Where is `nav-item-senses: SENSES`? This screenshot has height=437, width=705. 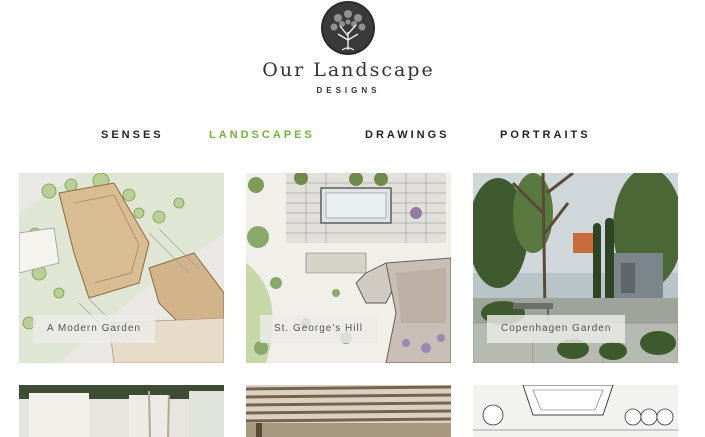
nav-item-senses: SENSES is located at coordinates (132, 135).